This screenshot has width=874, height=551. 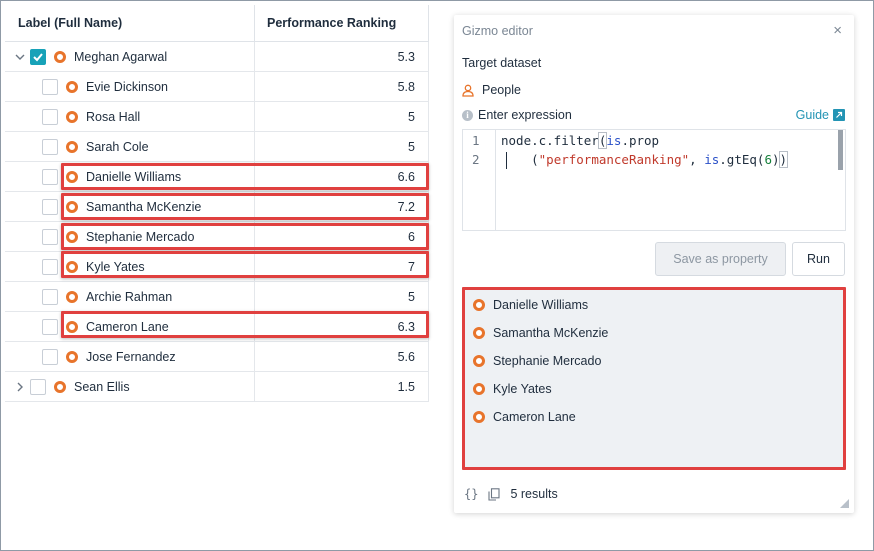 I want to click on label-cell: Sarah Cole, so click(x=130, y=146).